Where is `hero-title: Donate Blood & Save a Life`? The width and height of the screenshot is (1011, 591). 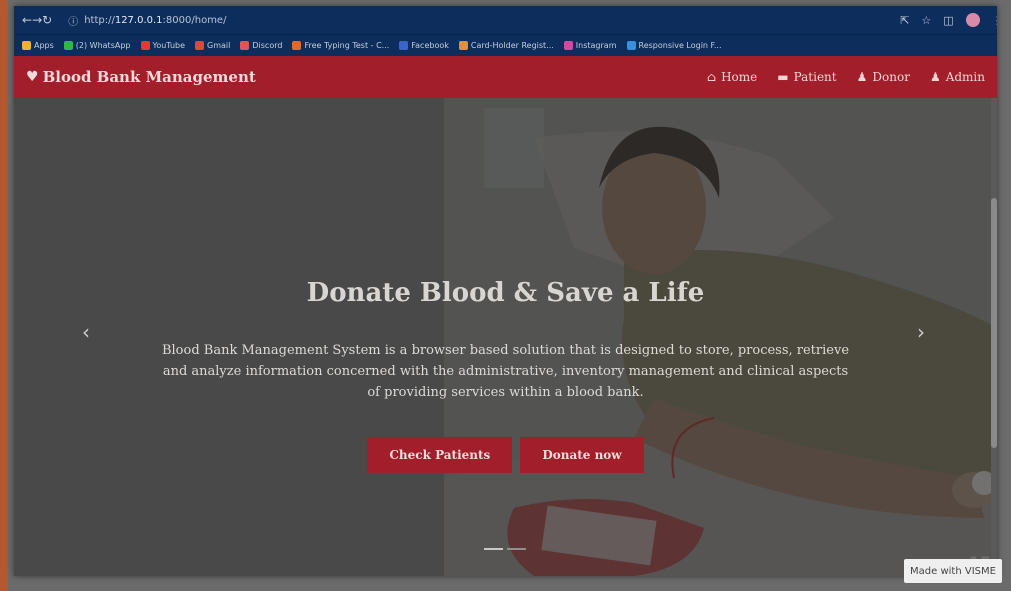
hero-title: Donate Blood & Save a Life is located at coordinates (505, 293).